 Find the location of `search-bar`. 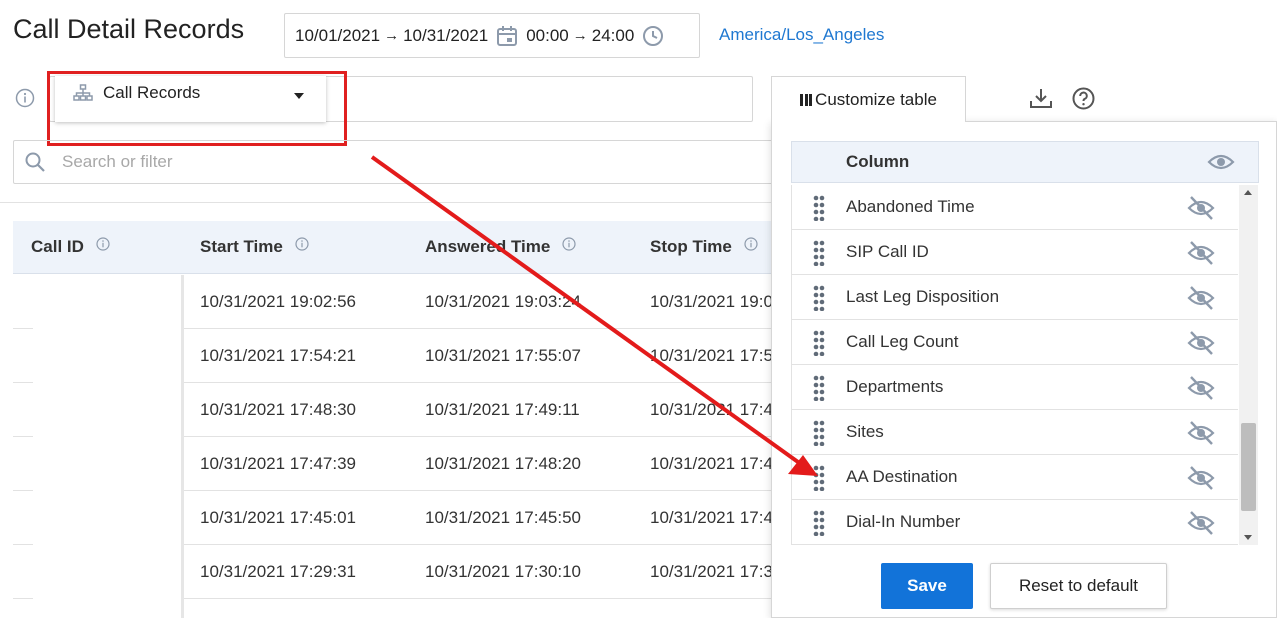

search-bar is located at coordinates (393, 162).